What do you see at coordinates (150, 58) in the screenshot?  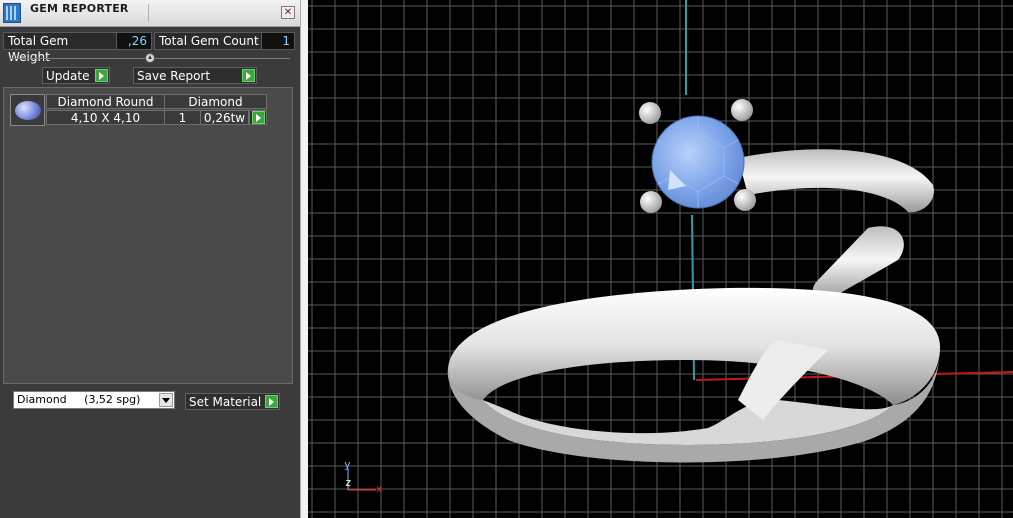 I see `slider-knob` at bounding box center [150, 58].